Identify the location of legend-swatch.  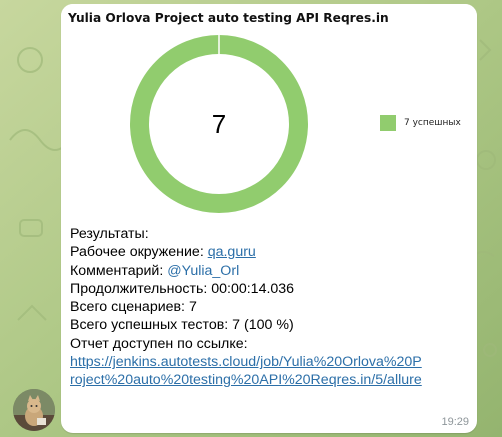
(388, 123).